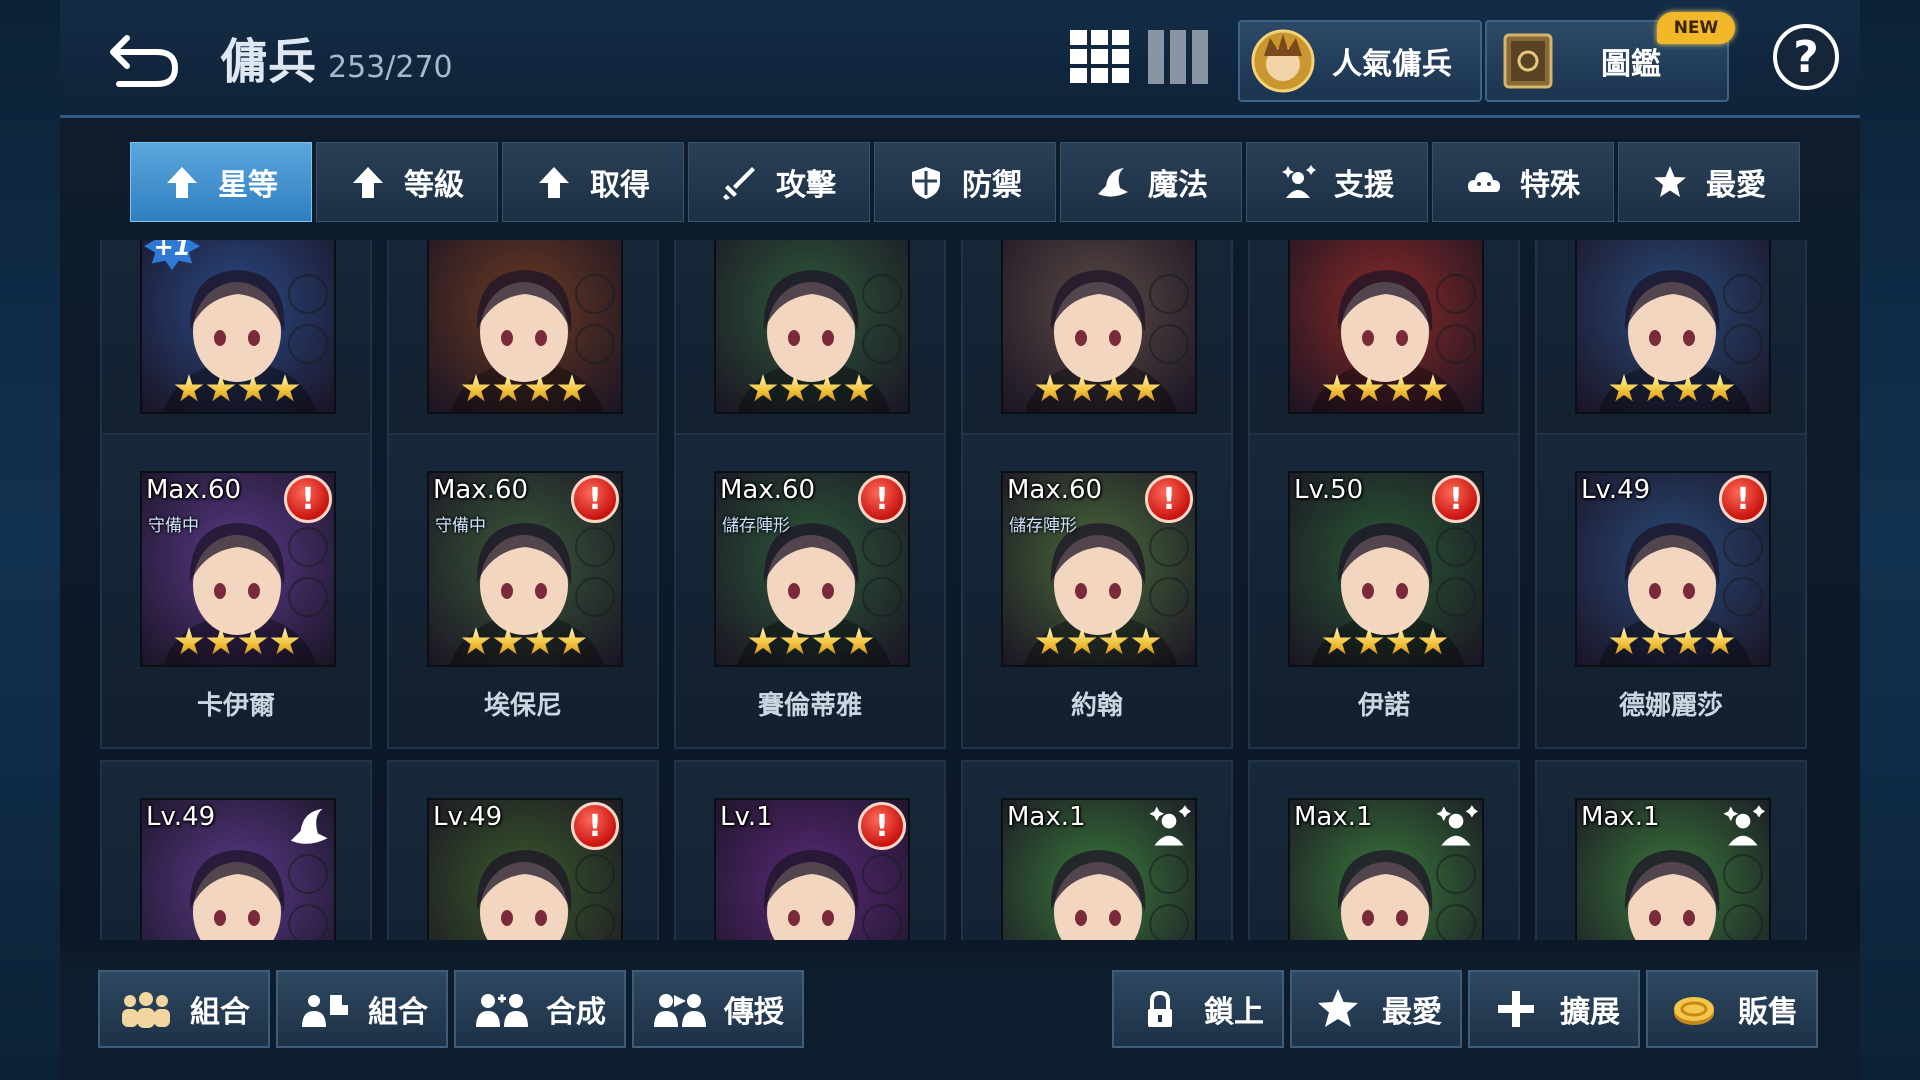  What do you see at coordinates (1732, 1009) in the screenshot?
I see `bottom-right-button-3: 販售` at bounding box center [1732, 1009].